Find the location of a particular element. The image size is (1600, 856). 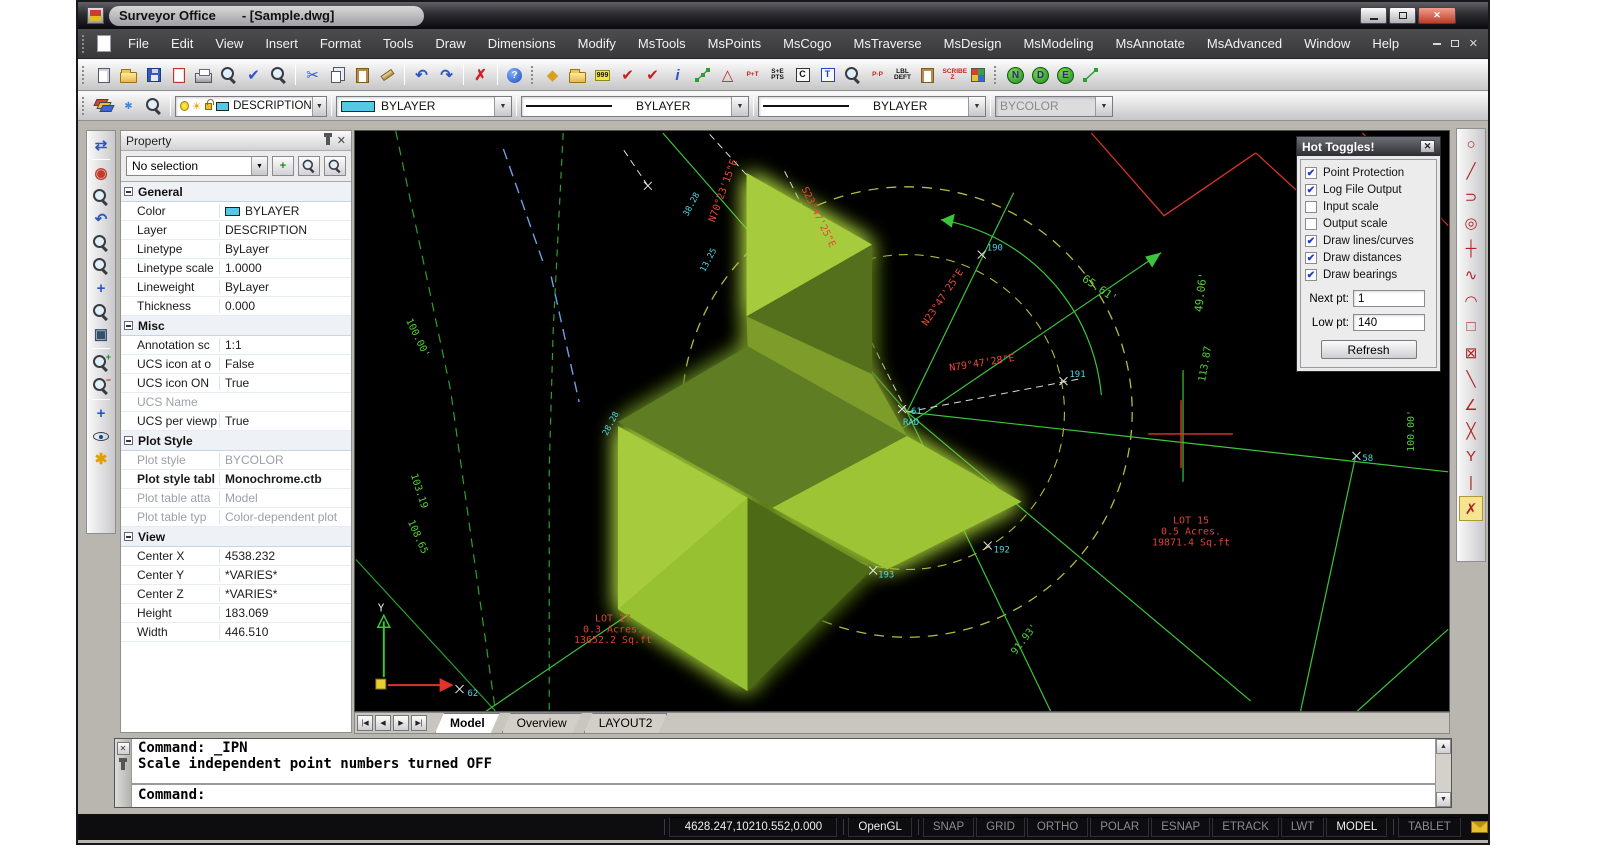

renderer-indicator: OpenGL is located at coordinates (880, 827).